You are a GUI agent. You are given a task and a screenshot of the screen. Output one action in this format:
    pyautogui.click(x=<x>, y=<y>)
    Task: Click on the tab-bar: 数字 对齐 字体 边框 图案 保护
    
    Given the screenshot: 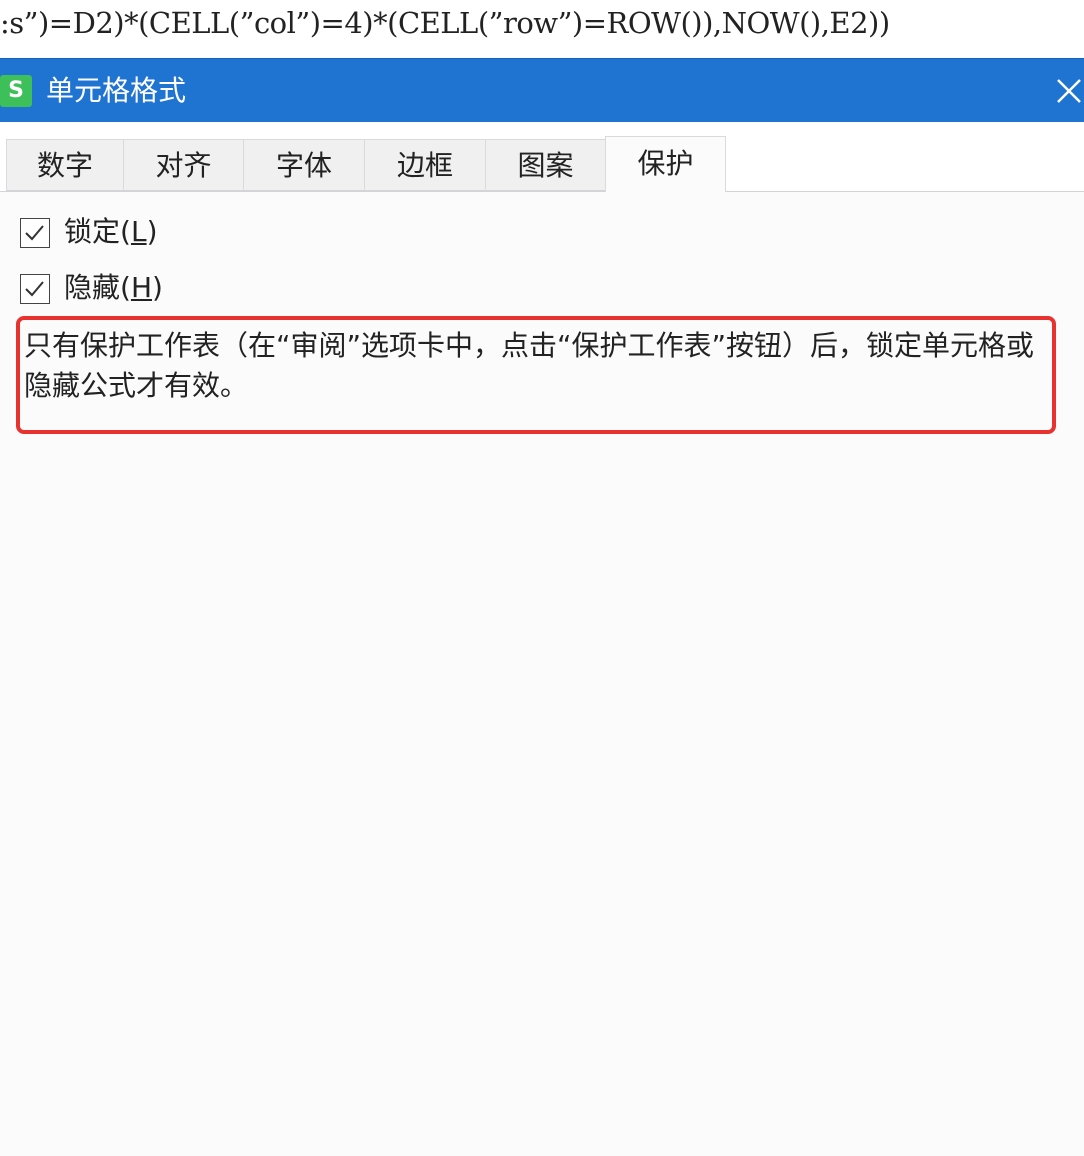 What is the action you would take?
    pyautogui.click(x=542, y=157)
    